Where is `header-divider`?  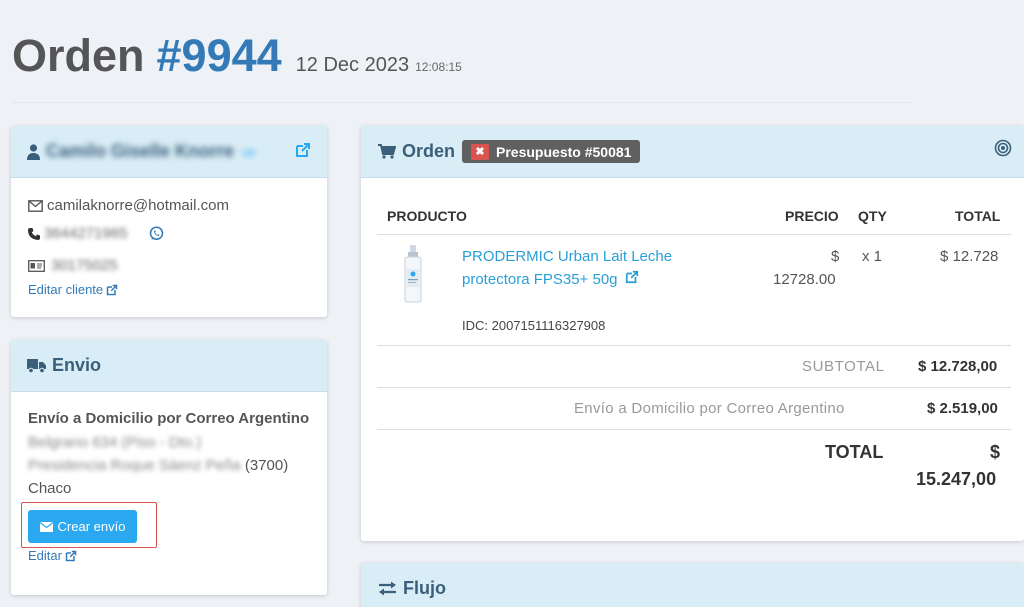
header-divider is located at coordinates (462, 102).